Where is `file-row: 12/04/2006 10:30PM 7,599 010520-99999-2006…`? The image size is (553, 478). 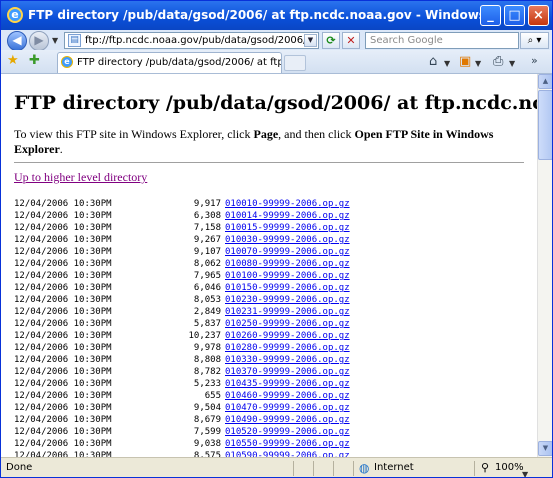
file-row: 12/04/2006 10:30PM 7,599 010520-99999-2006… is located at coordinates (269, 432).